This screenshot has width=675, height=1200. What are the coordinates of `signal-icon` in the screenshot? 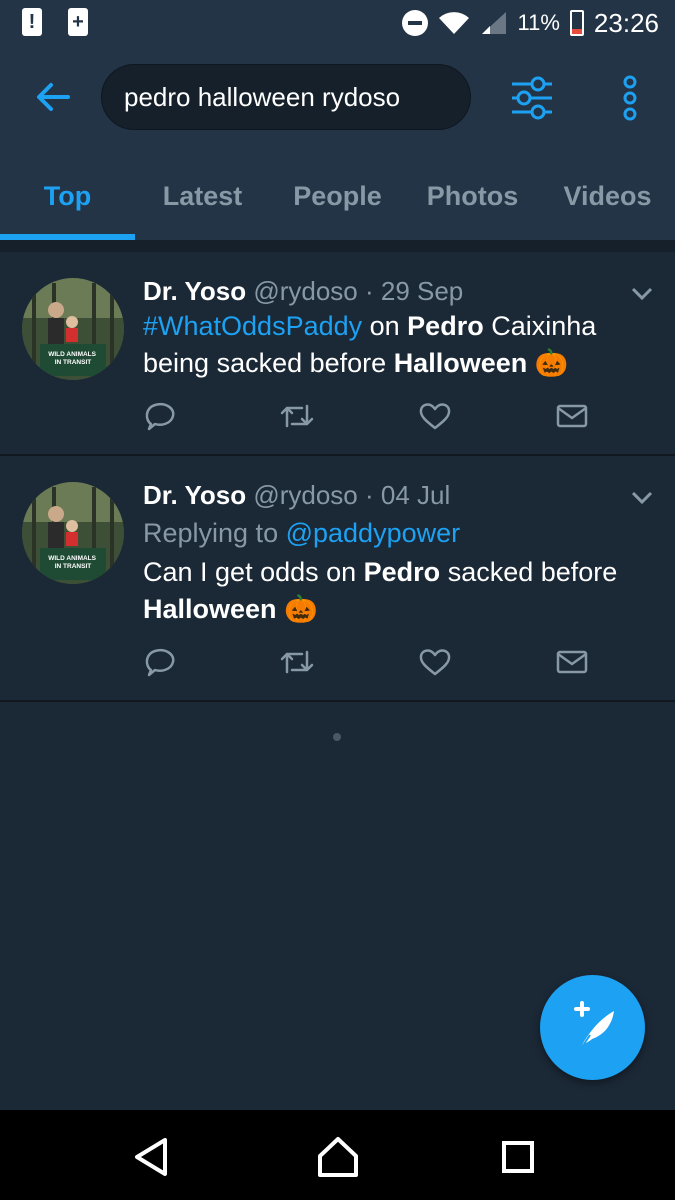 It's located at (493, 23).